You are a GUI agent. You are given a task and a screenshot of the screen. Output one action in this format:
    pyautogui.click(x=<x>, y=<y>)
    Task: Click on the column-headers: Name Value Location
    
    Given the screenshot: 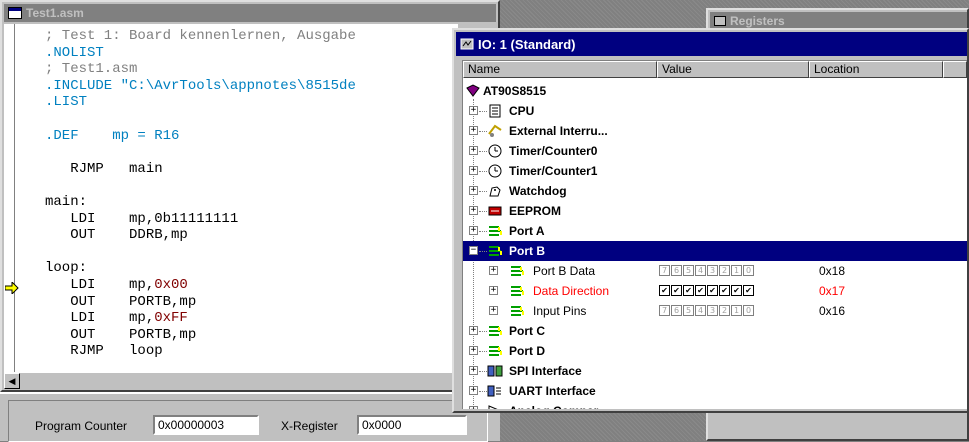 What is the action you would take?
    pyautogui.click(x=715, y=69)
    